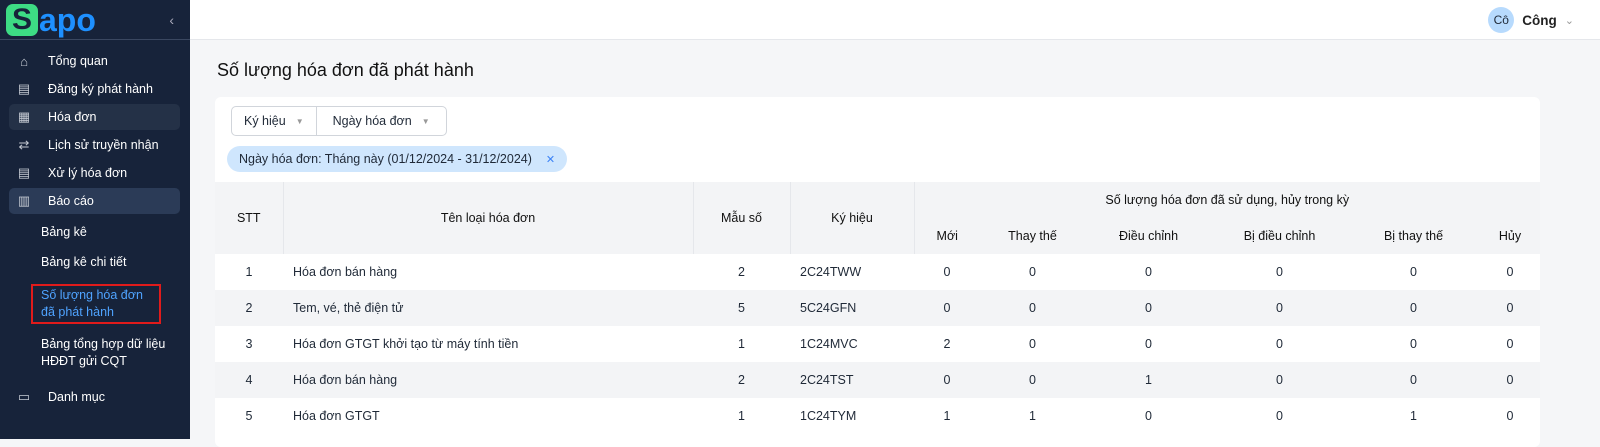 The height and width of the screenshot is (447, 1600). I want to click on sidebar-sub-issued-count: Số lượng hóa đơn đã phát hành, so click(96, 304).